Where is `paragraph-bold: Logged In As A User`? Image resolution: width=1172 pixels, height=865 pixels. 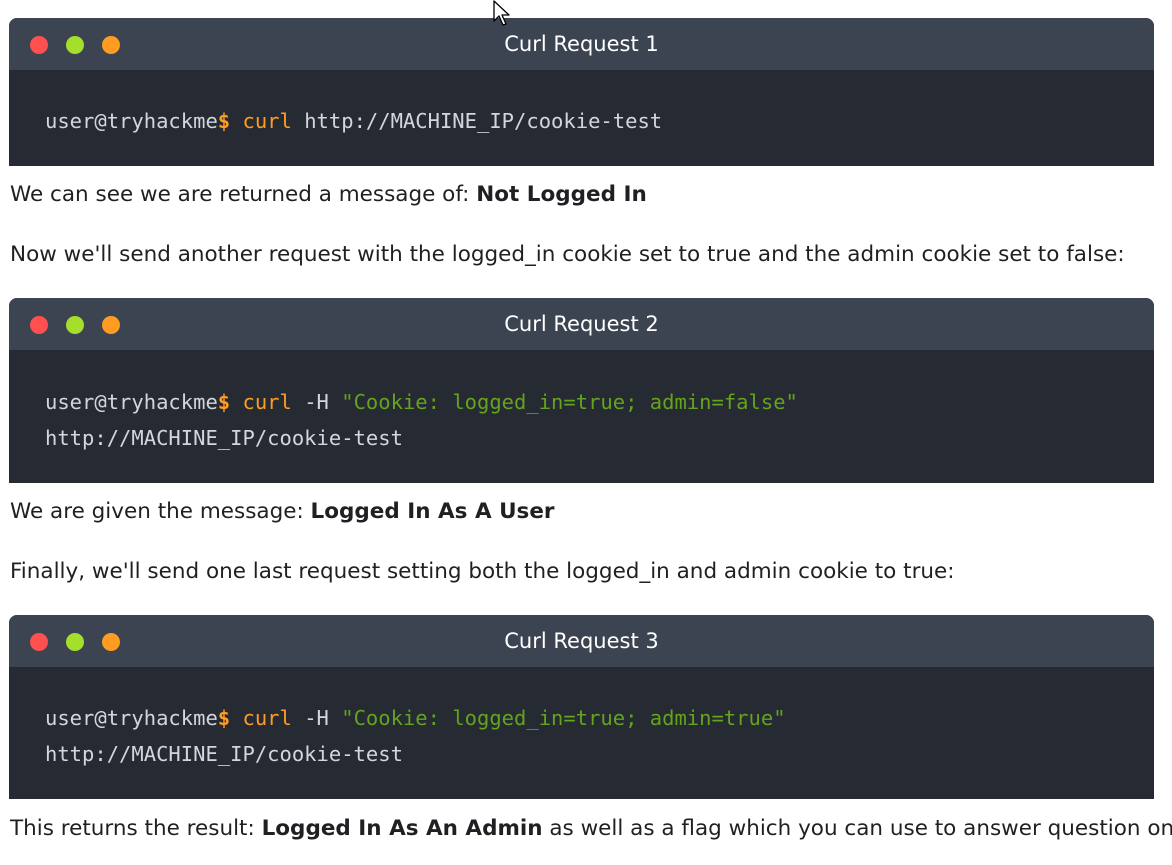 paragraph-bold: Logged In As A User is located at coordinates (432, 511).